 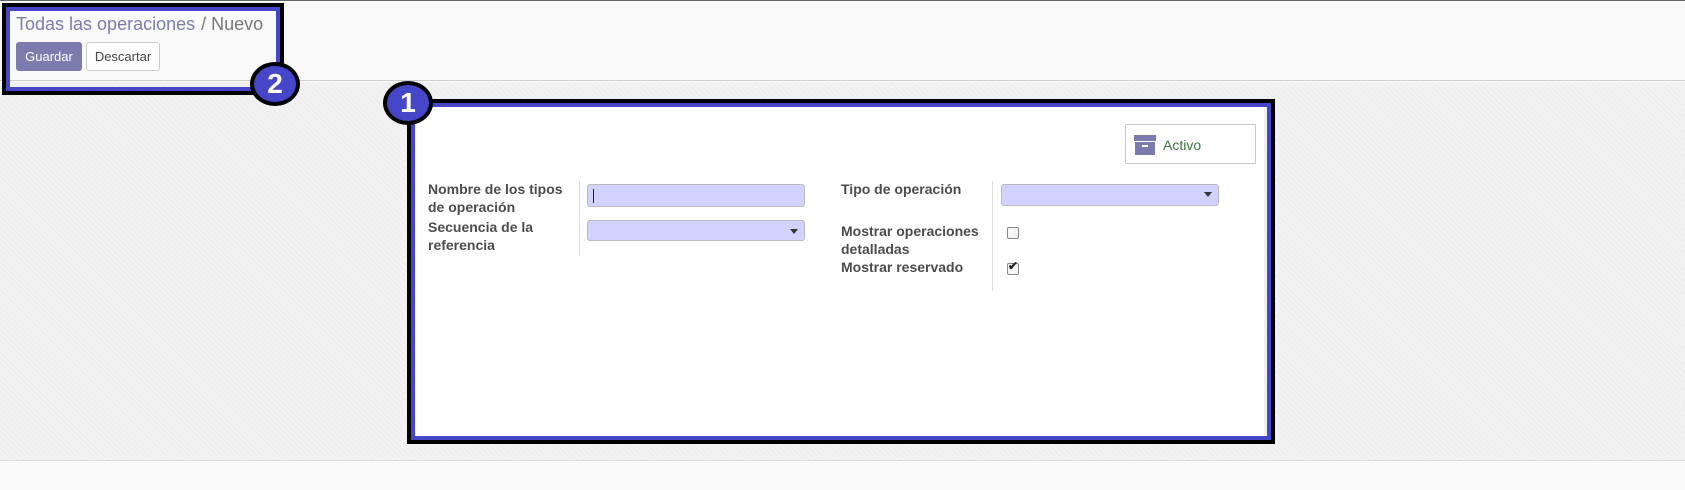 I want to click on callout-badge-2: 2, so click(x=275, y=84).